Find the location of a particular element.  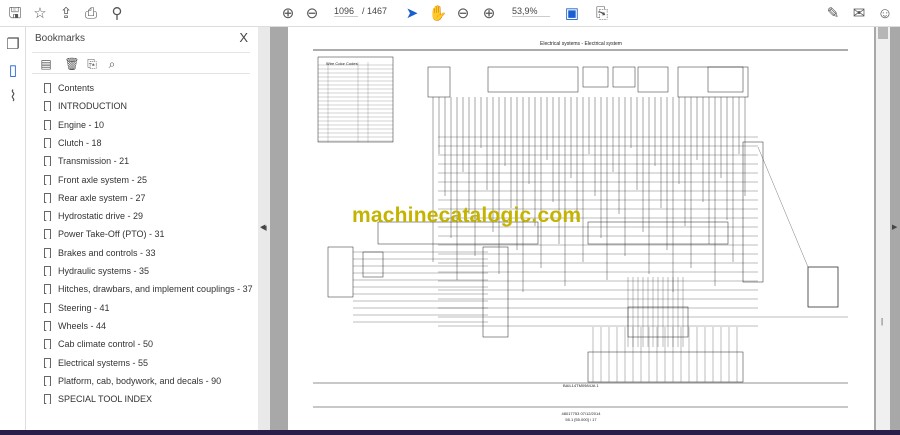

print-icon: ⎙ is located at coordinates (91, 14).